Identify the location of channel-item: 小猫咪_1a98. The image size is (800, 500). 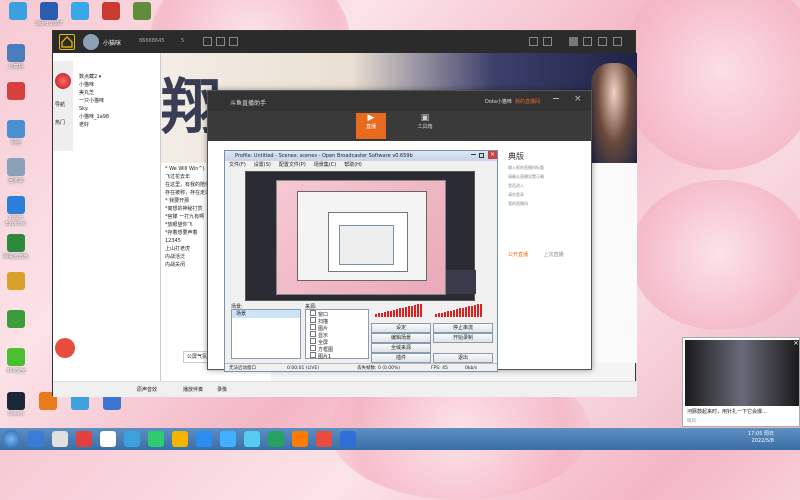
(117, 117).